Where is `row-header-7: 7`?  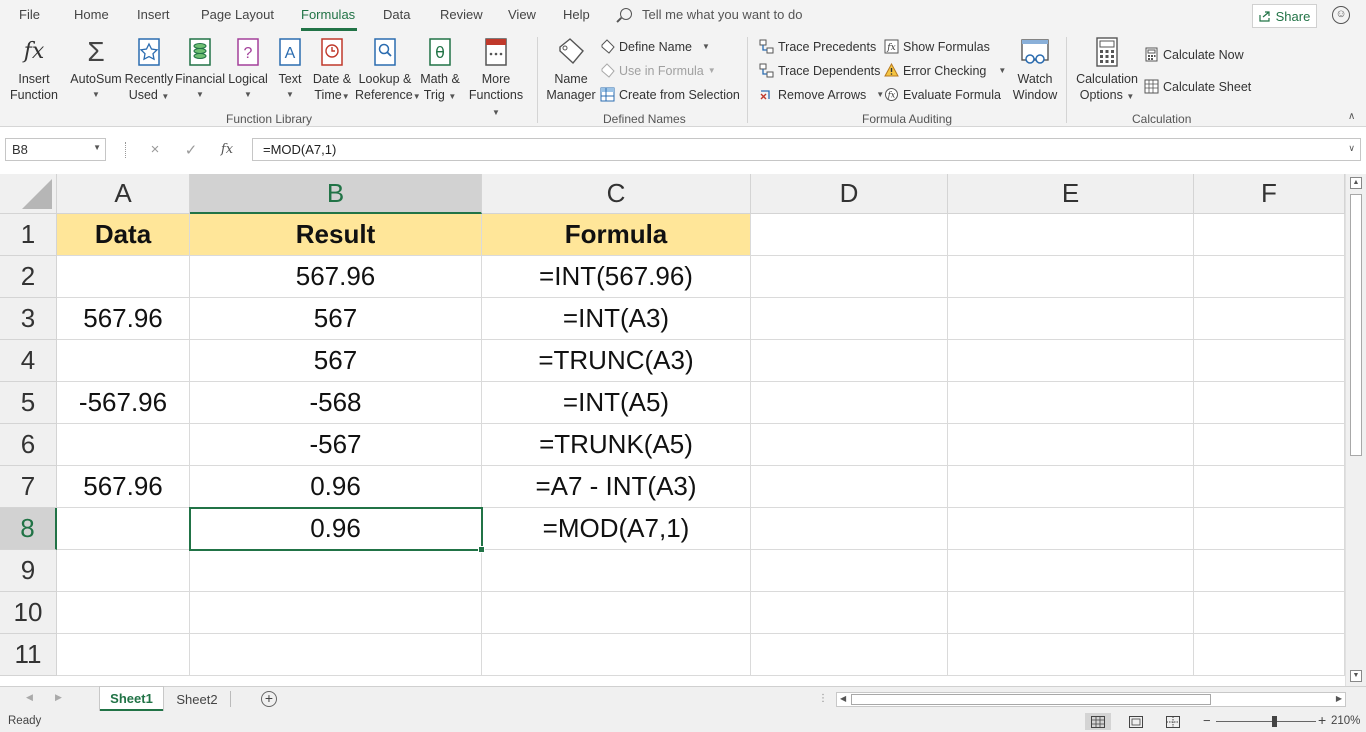 row-header-7: 7 is located at coordinates (28, 487).